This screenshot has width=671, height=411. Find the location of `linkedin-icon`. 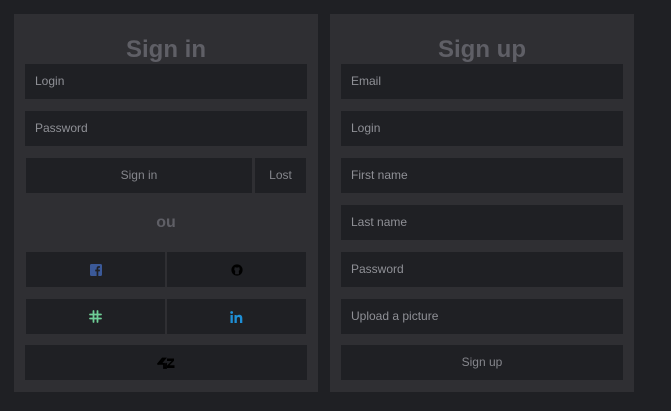

linkedin-icon is located at coordinates (236, 316).